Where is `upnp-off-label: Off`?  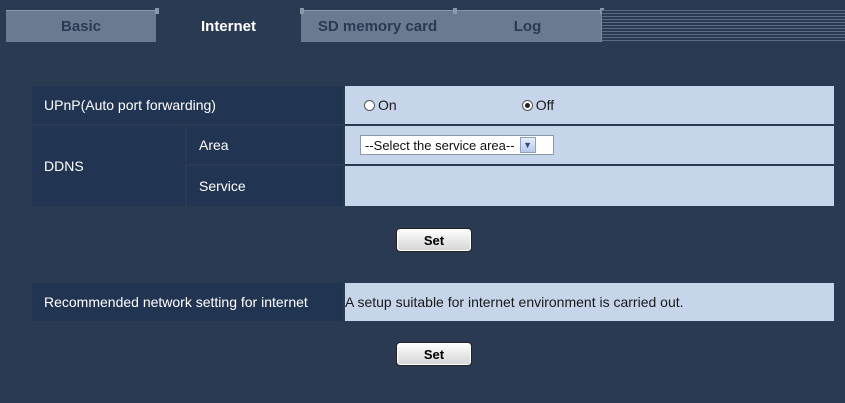 upnp-off-label: Off is located at coordinates (545, 105).